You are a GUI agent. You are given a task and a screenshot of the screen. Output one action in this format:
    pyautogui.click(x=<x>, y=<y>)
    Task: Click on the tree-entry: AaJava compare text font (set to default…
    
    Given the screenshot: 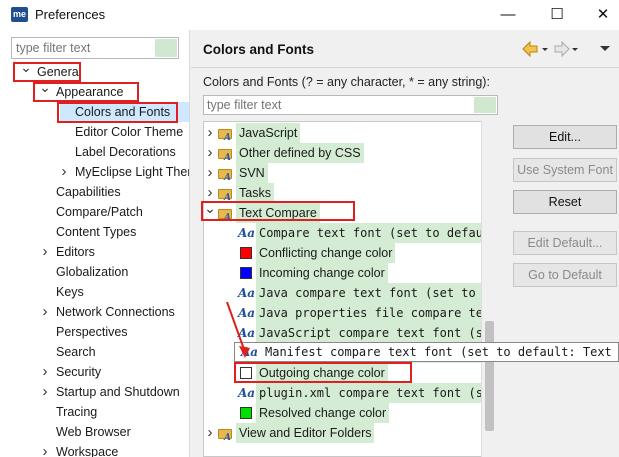 What is the action you would take?
    pyautogui.click(x=348, y=293)
    